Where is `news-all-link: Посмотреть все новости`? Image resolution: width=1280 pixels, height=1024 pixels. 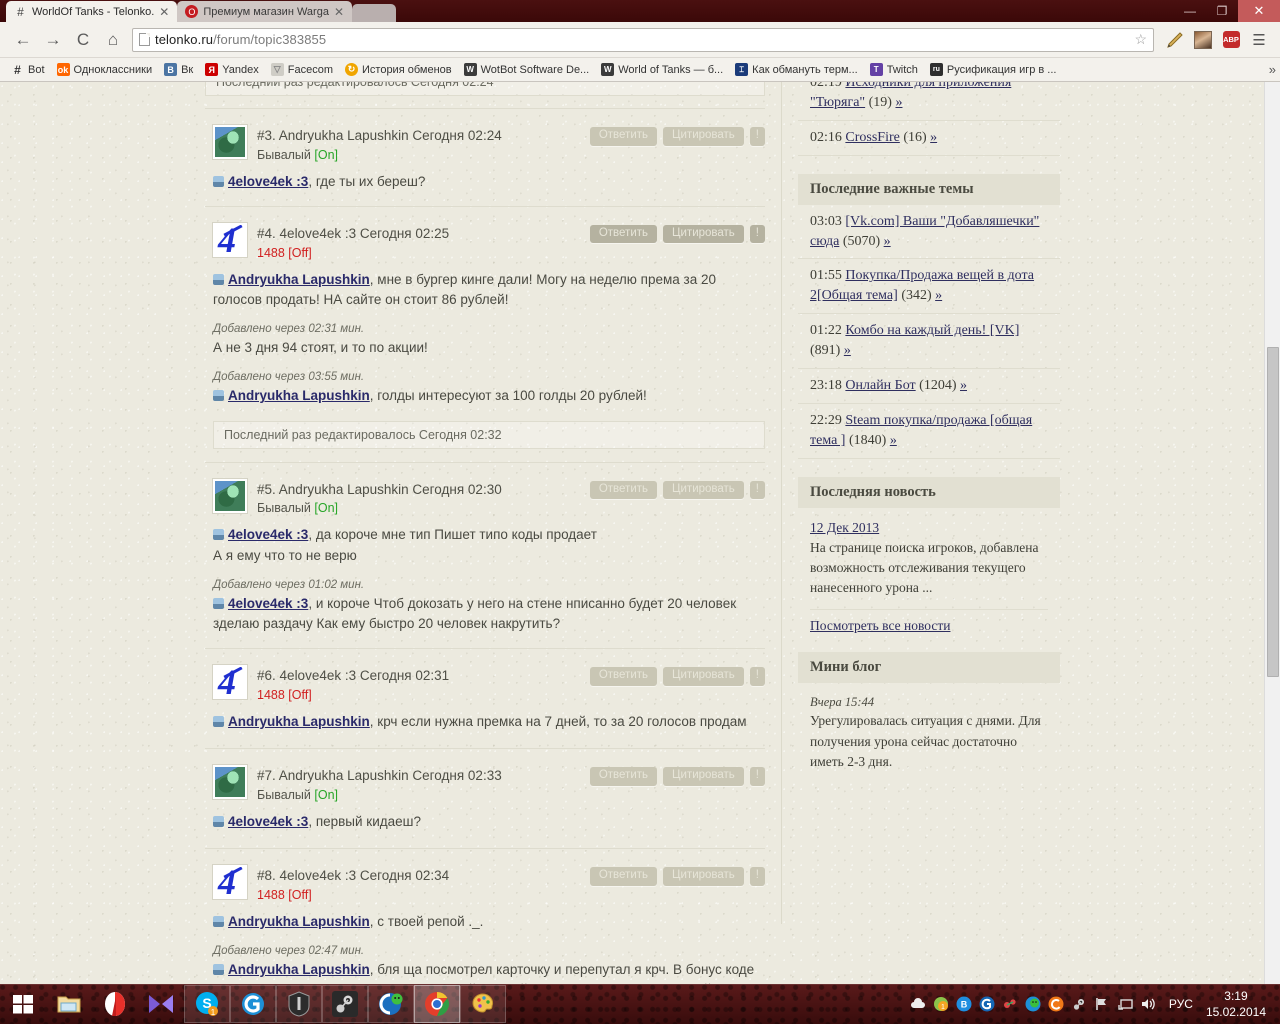 news-all-link: Посмотреть все новости is located at coordinates (880, 625).